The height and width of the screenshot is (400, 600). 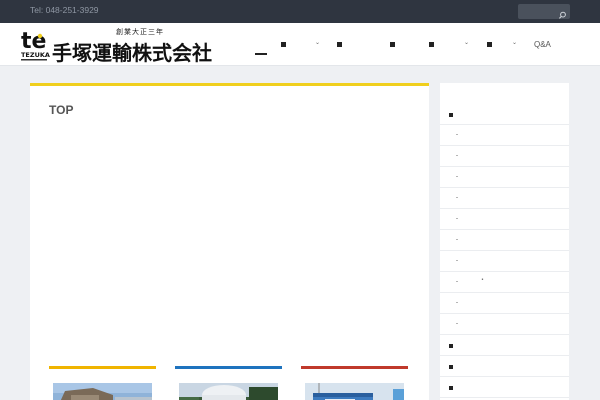 I want to click on marker-icon: •, so click(x=482, y=280).